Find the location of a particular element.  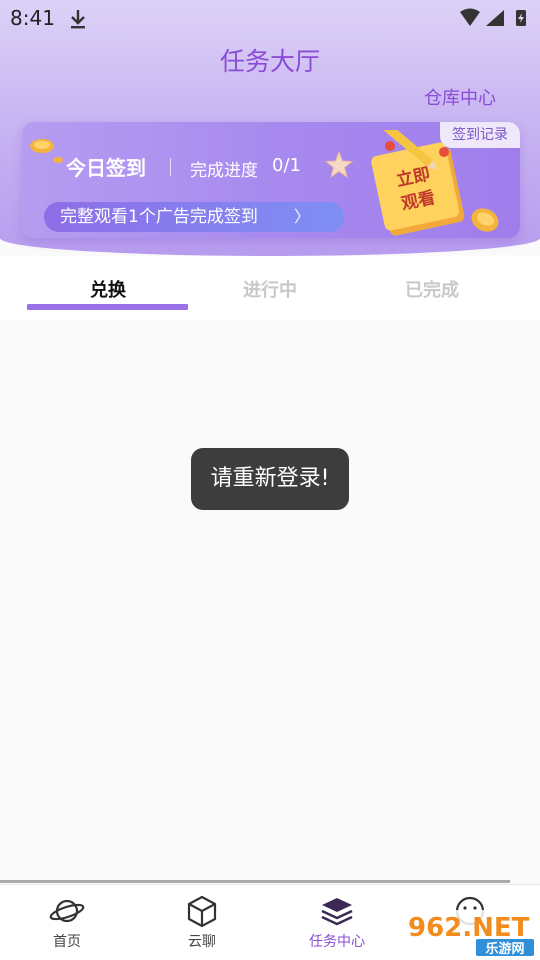

watch-ad-button: 完整观看1个广告完成签到 〉 is located at coordinates (194, 217).